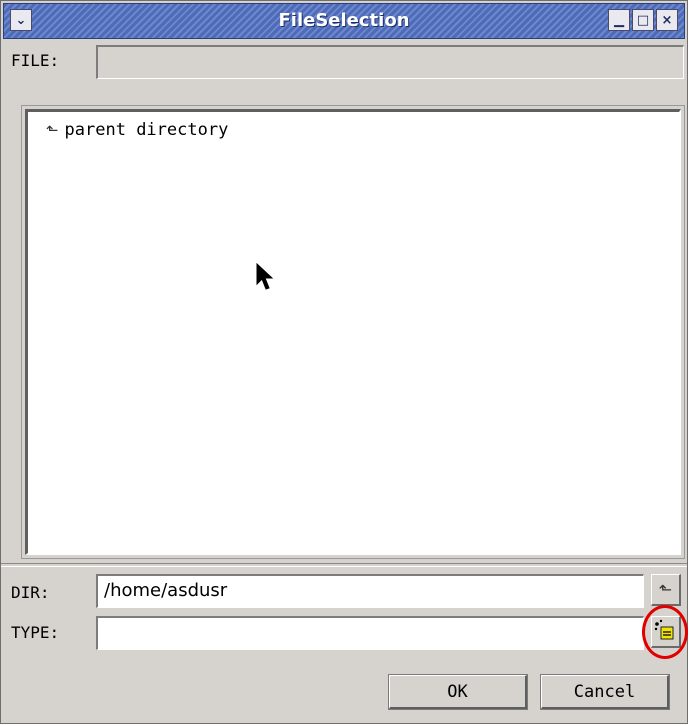 Image resolution: width=692 pixels, height=726 pixels. What do you see at coordinates (35, 60) in the screenshot?
I see `file-label: FILE:` at bounding box center [35, 60].